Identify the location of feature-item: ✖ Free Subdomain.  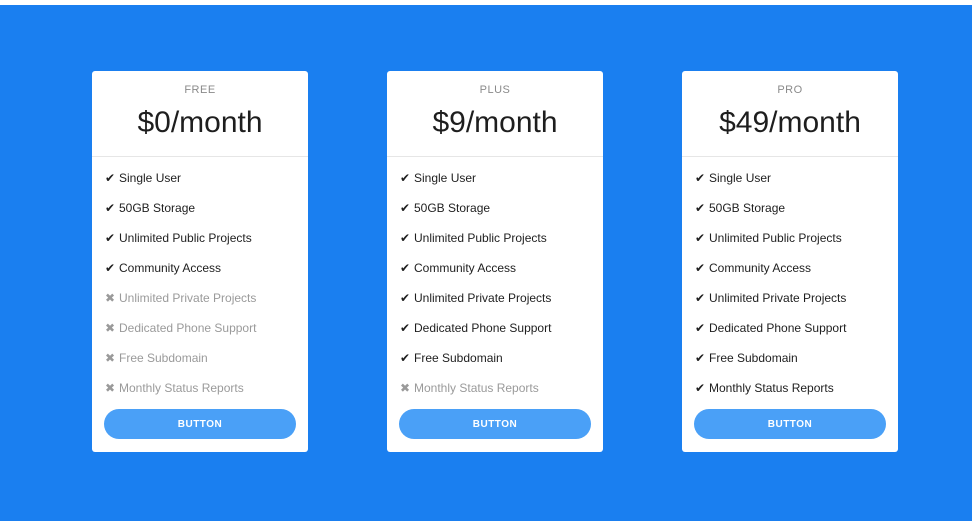
(206, 366).